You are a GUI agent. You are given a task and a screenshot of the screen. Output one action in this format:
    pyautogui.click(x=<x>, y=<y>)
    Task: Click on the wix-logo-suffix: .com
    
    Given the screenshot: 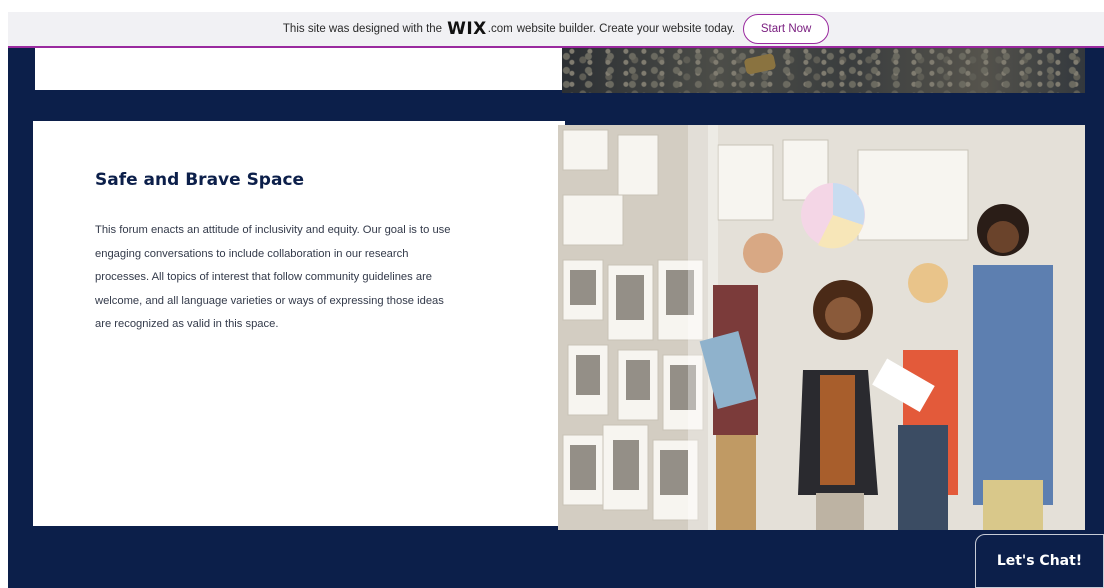 What is the action you would take?
    pyautogui.click(x=500, y=29)
    